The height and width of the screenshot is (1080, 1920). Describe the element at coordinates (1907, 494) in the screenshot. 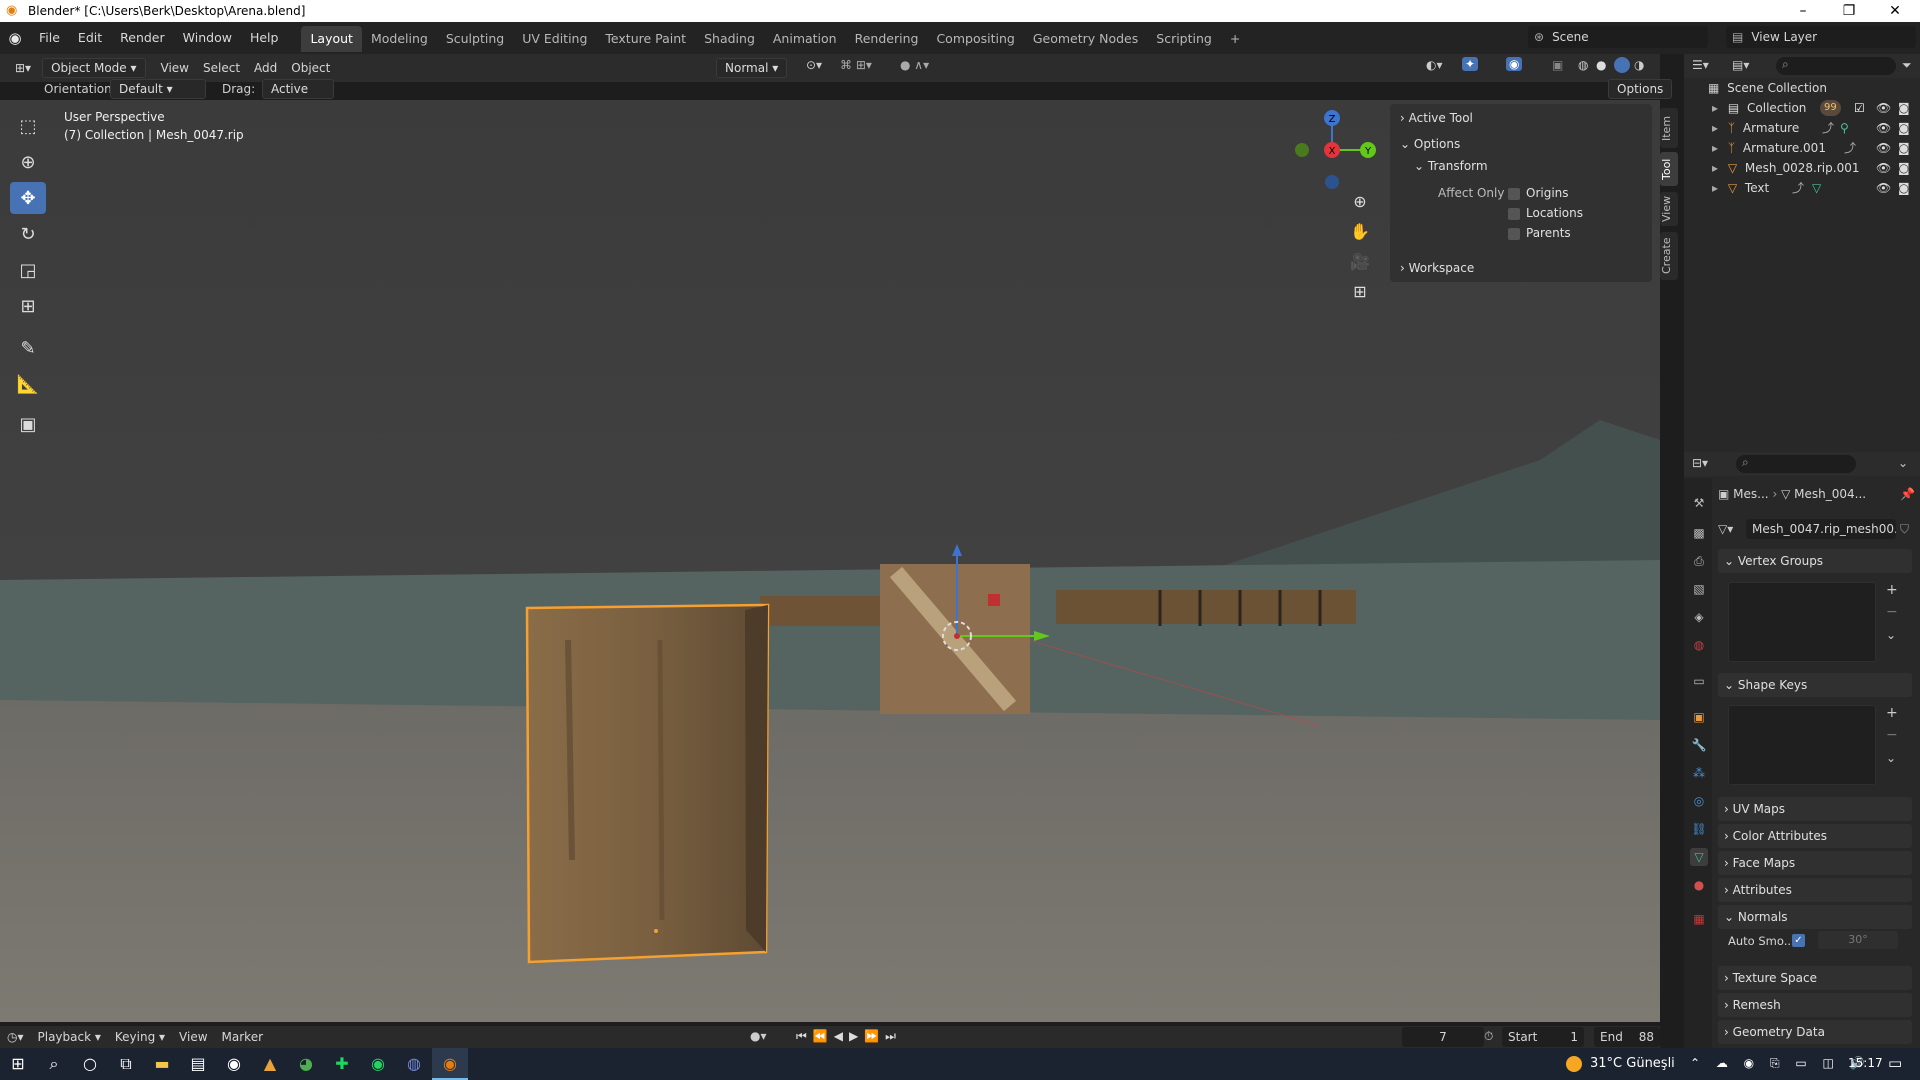

I see `pin-icon: 📌` at that location.